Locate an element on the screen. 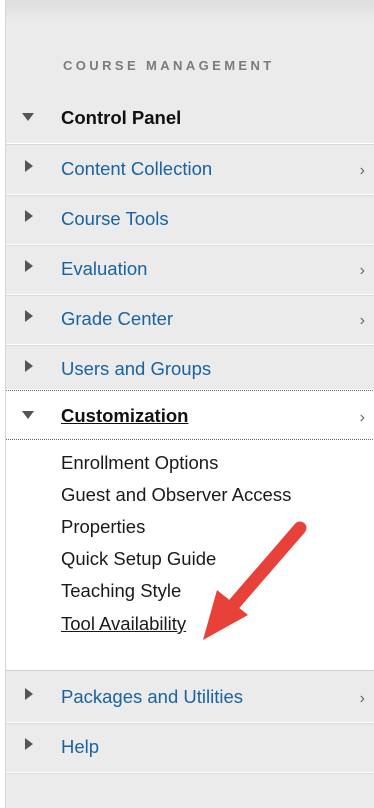 Image resolution: width=374 pixels, height=808 pixels. menu-item-label: Evaluation is located at coordinates (104, 268).